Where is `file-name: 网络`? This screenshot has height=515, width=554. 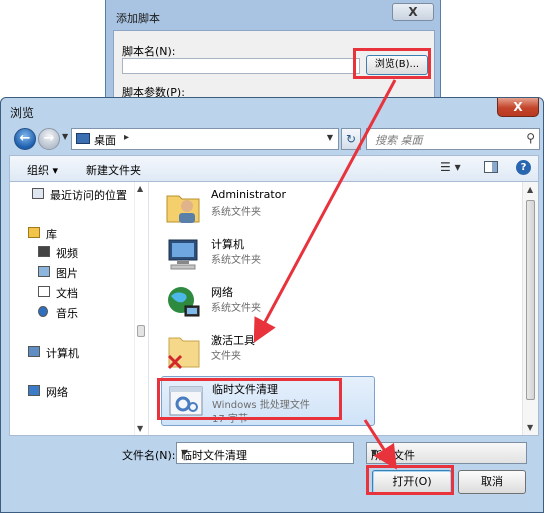 file-name: 网络 is located at coordinates (222, 292).